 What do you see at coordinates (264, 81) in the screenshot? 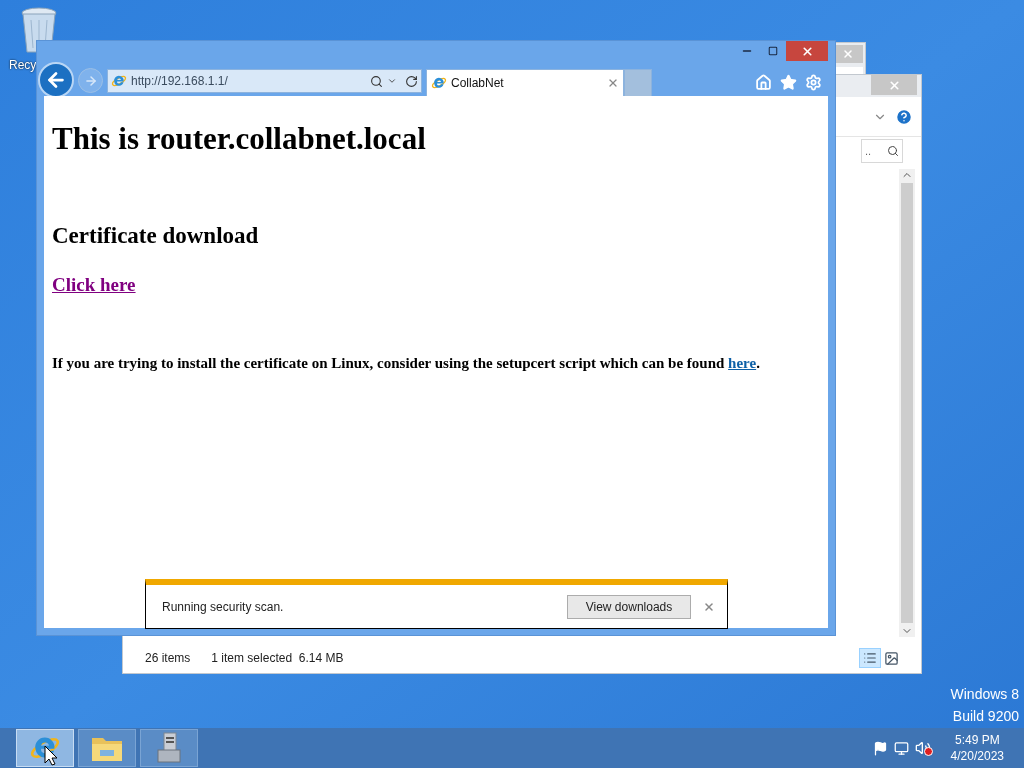
I see `address-bar: http://192.168.1.1/` at bounding box center [264, 81].